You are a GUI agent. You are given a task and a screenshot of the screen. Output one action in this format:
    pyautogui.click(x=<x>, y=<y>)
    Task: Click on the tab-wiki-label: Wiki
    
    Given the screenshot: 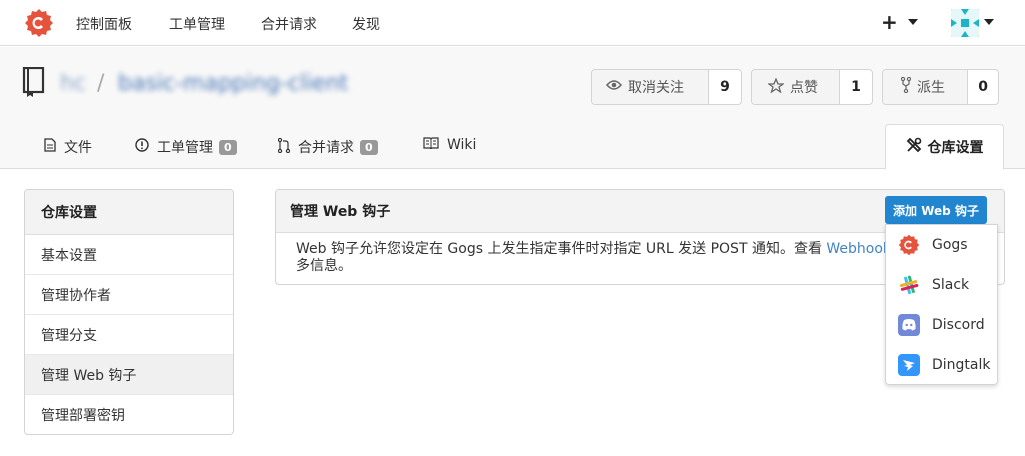 What is the action you would take?
    pyautogui.click(x=462, y=145)
    